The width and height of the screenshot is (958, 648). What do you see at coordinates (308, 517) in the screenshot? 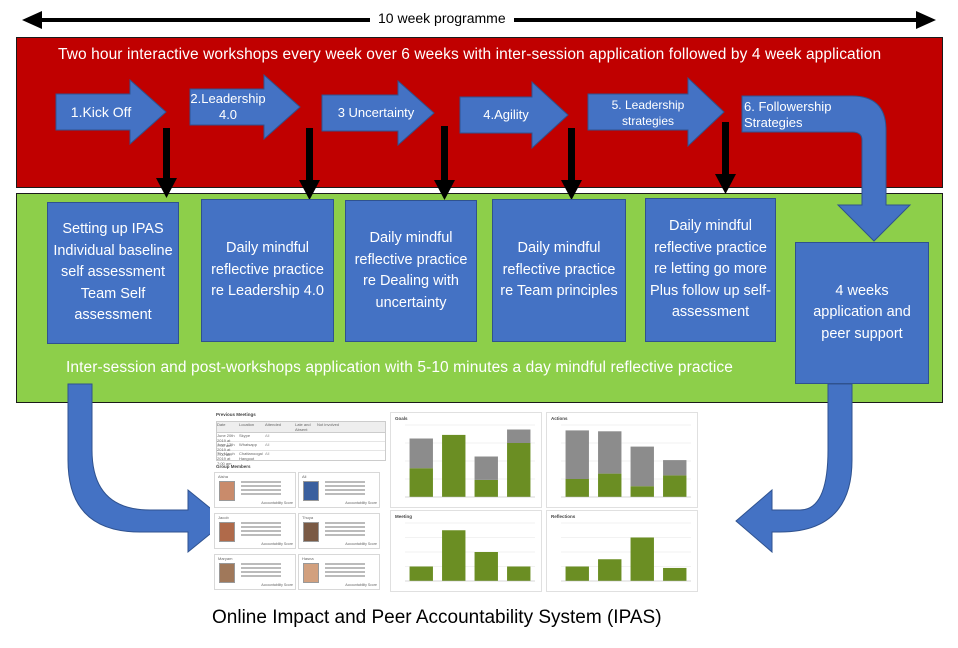
I see `member-name: Thuya` at bounding box center [308, 517].